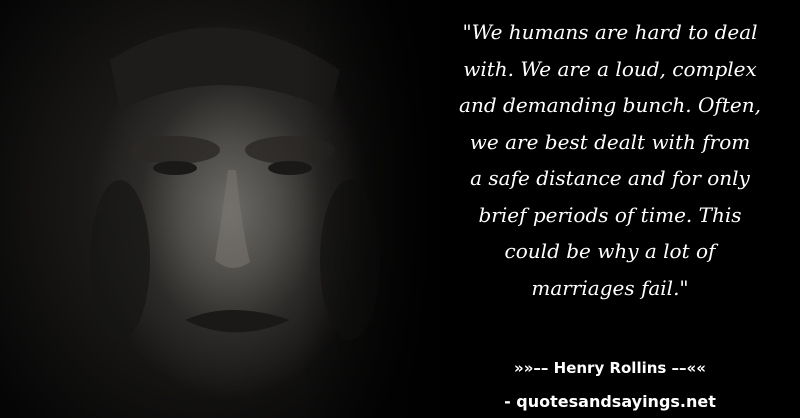  Describe the element at coordinates (610, 141) in the screenshot. I see `quote-line: we are best dealt with from` at that location.